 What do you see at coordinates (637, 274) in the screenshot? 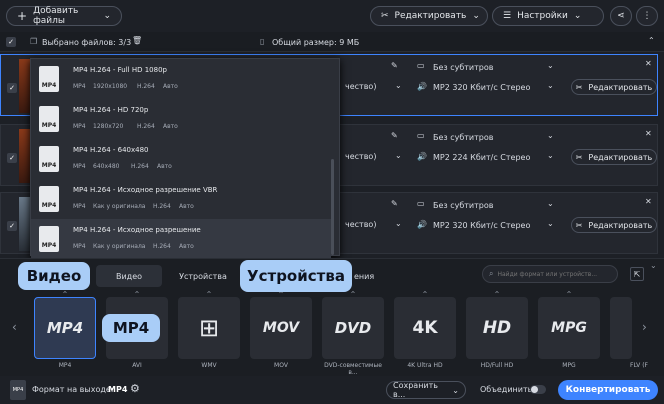
I see `export-icon: ⇱` at bounding box center [637, 274].